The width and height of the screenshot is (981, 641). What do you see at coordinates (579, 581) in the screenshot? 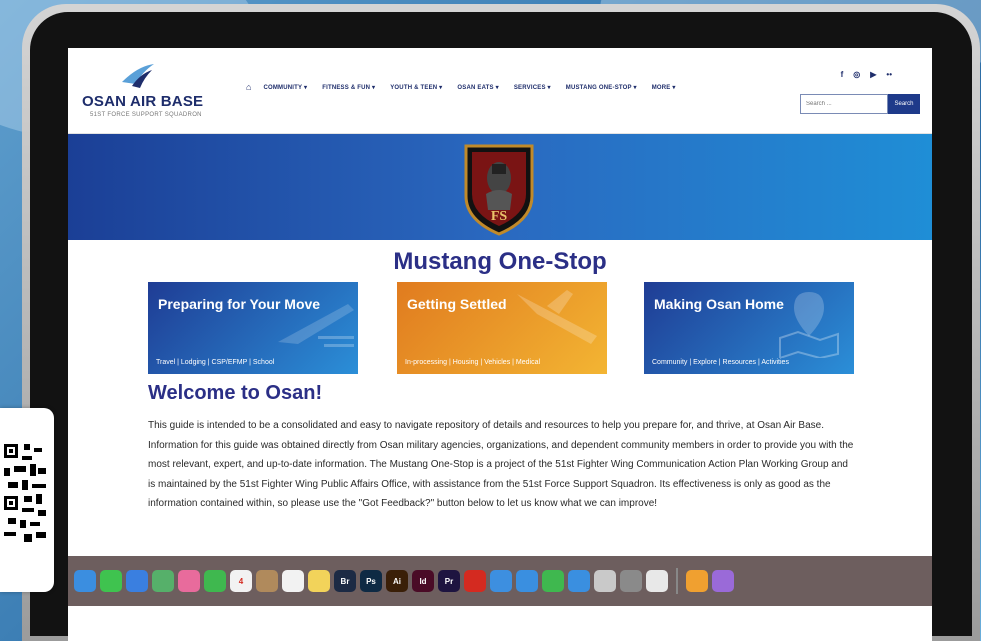
I see `app-store-icon` at bounding box center [579, 581].